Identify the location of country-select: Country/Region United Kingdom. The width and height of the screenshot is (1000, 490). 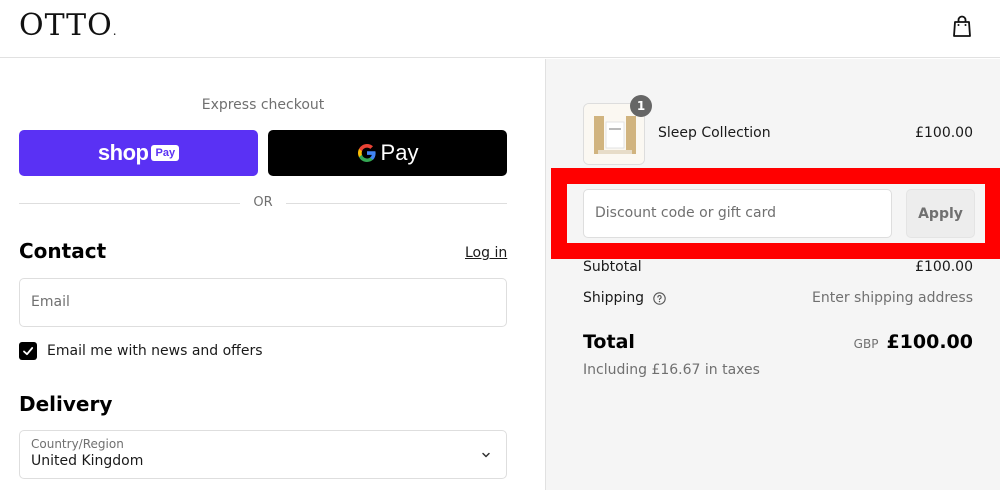
(263, 454).